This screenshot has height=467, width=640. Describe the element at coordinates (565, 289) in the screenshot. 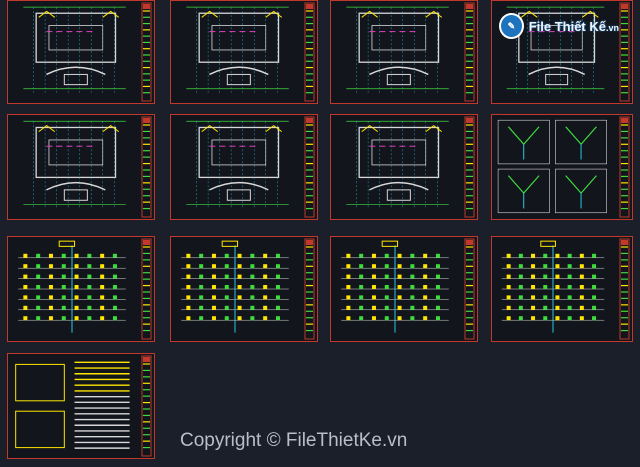

I see `riser-diagram-4-drawing` at that location.